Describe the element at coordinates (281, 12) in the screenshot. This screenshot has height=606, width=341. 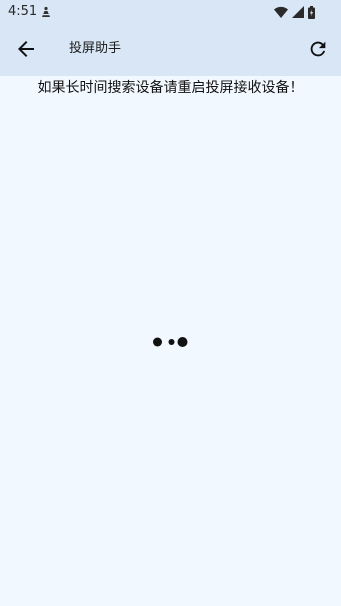
I see `wifi-icon` at that location.